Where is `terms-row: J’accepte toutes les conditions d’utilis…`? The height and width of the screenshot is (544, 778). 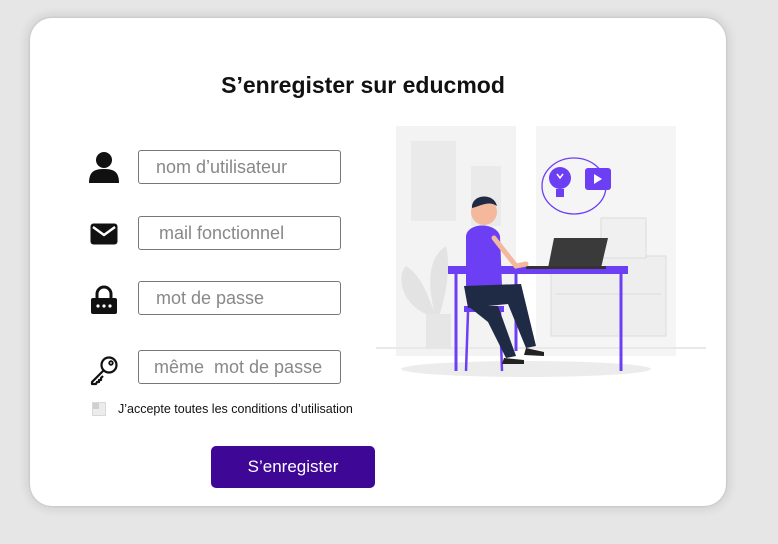 terms-row: J’accepte toutes les conditions d’utilis… is located at coordinates (222, 409).